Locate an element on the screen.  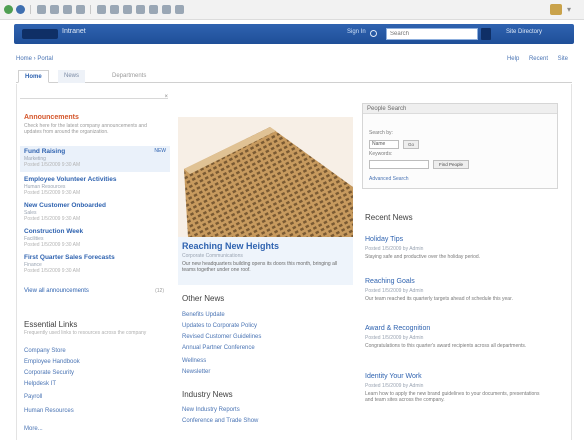
other-news-link: Revised Customer Guidelines is located at coordinates (221, 337).